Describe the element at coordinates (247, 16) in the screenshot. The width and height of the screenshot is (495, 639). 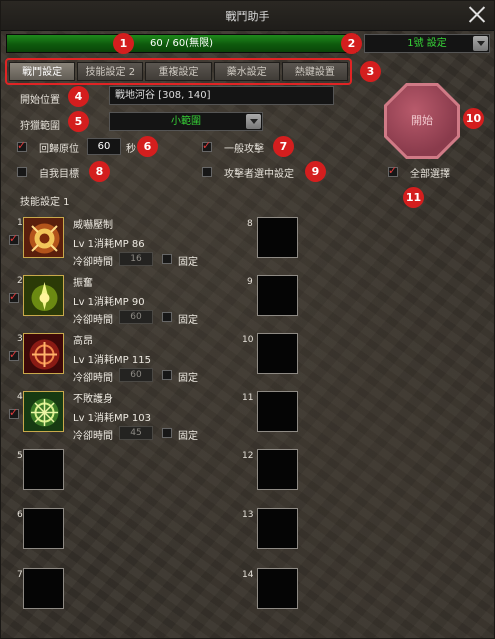
I see `title-bar: 戰鬥助手` at that location.